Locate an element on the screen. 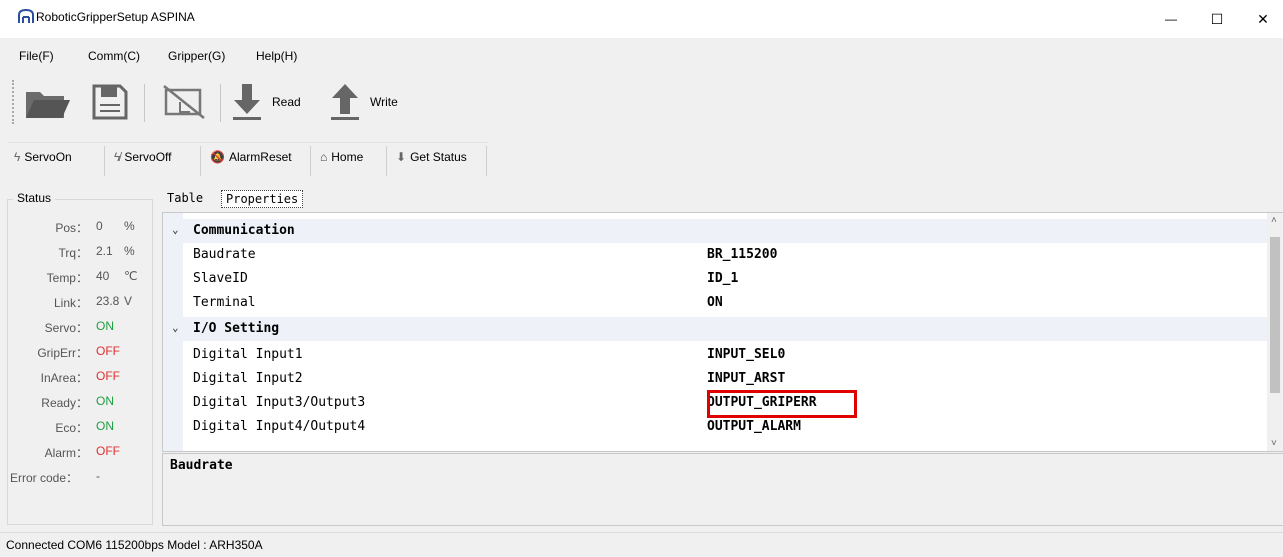 This screenshot has width=1283, height=557. property-row-digital-io4: Digital Input4/Output4 OUTPUT_ALARM is located at coordinates (715, 427).